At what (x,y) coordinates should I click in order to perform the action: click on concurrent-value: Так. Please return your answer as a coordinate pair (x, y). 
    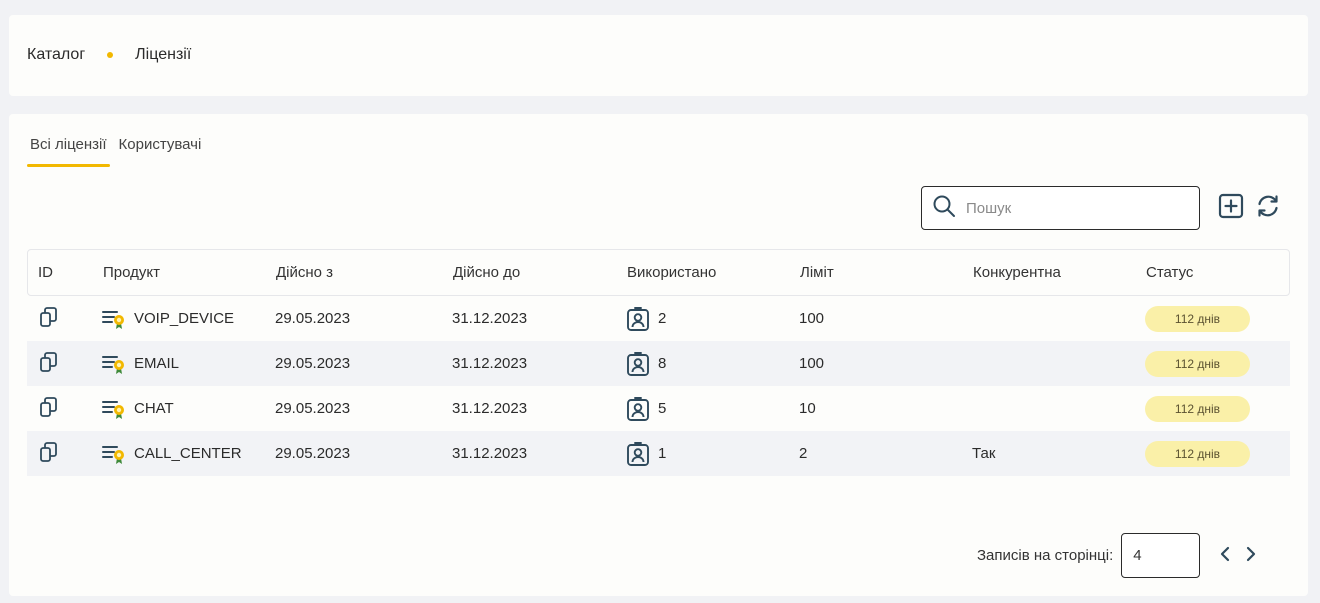
    Looking at the image, I should click on (984, 453).